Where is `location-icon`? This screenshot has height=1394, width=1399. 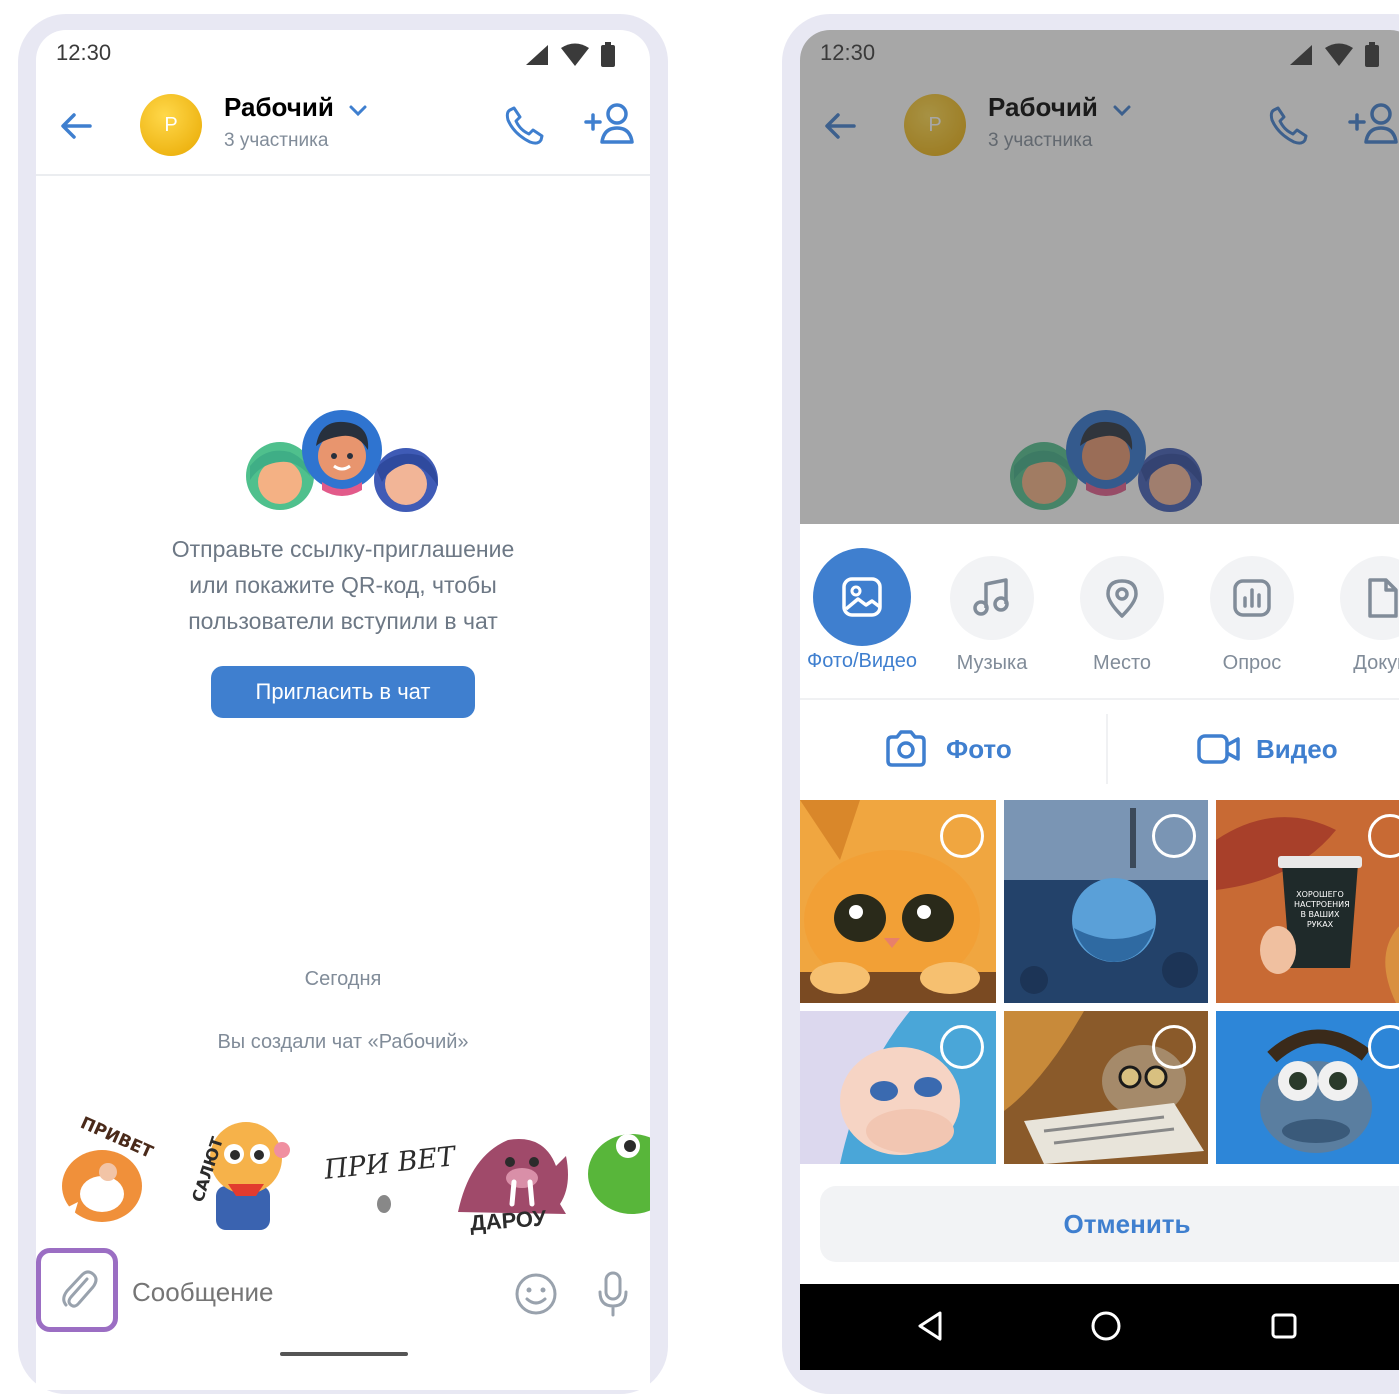
location-icon is located at coordinates (1122, 598).